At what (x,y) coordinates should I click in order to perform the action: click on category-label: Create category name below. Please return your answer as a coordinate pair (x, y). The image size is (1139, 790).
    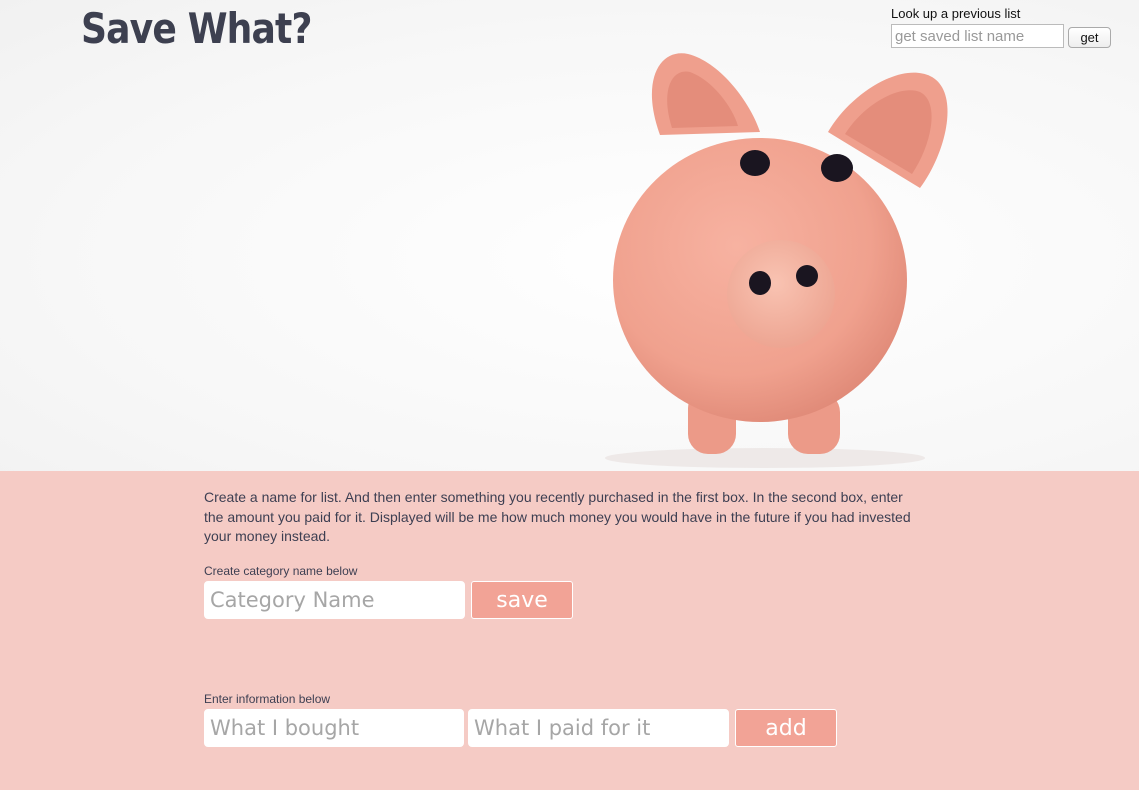
    Looking at the image, I should click on (281, 571).